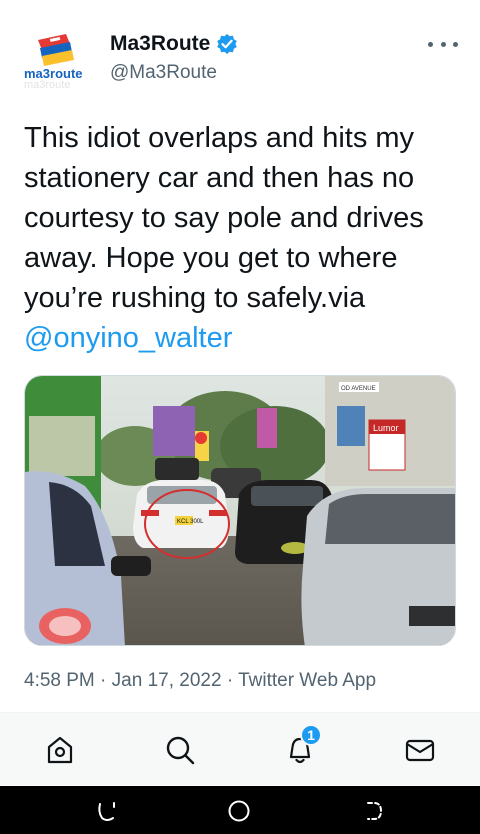  Describe the element at coordinates (160, 44) in the screenshot. I see `author-display-name: Ma3Route` at that location.